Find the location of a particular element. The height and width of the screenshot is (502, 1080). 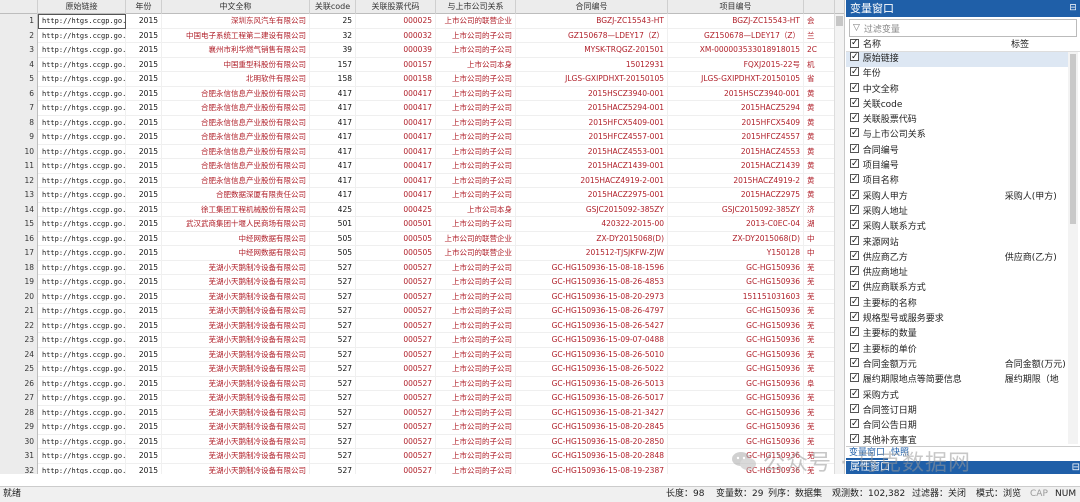

cell-relation: 上市公司本身 is located at coordinates (476, 64).